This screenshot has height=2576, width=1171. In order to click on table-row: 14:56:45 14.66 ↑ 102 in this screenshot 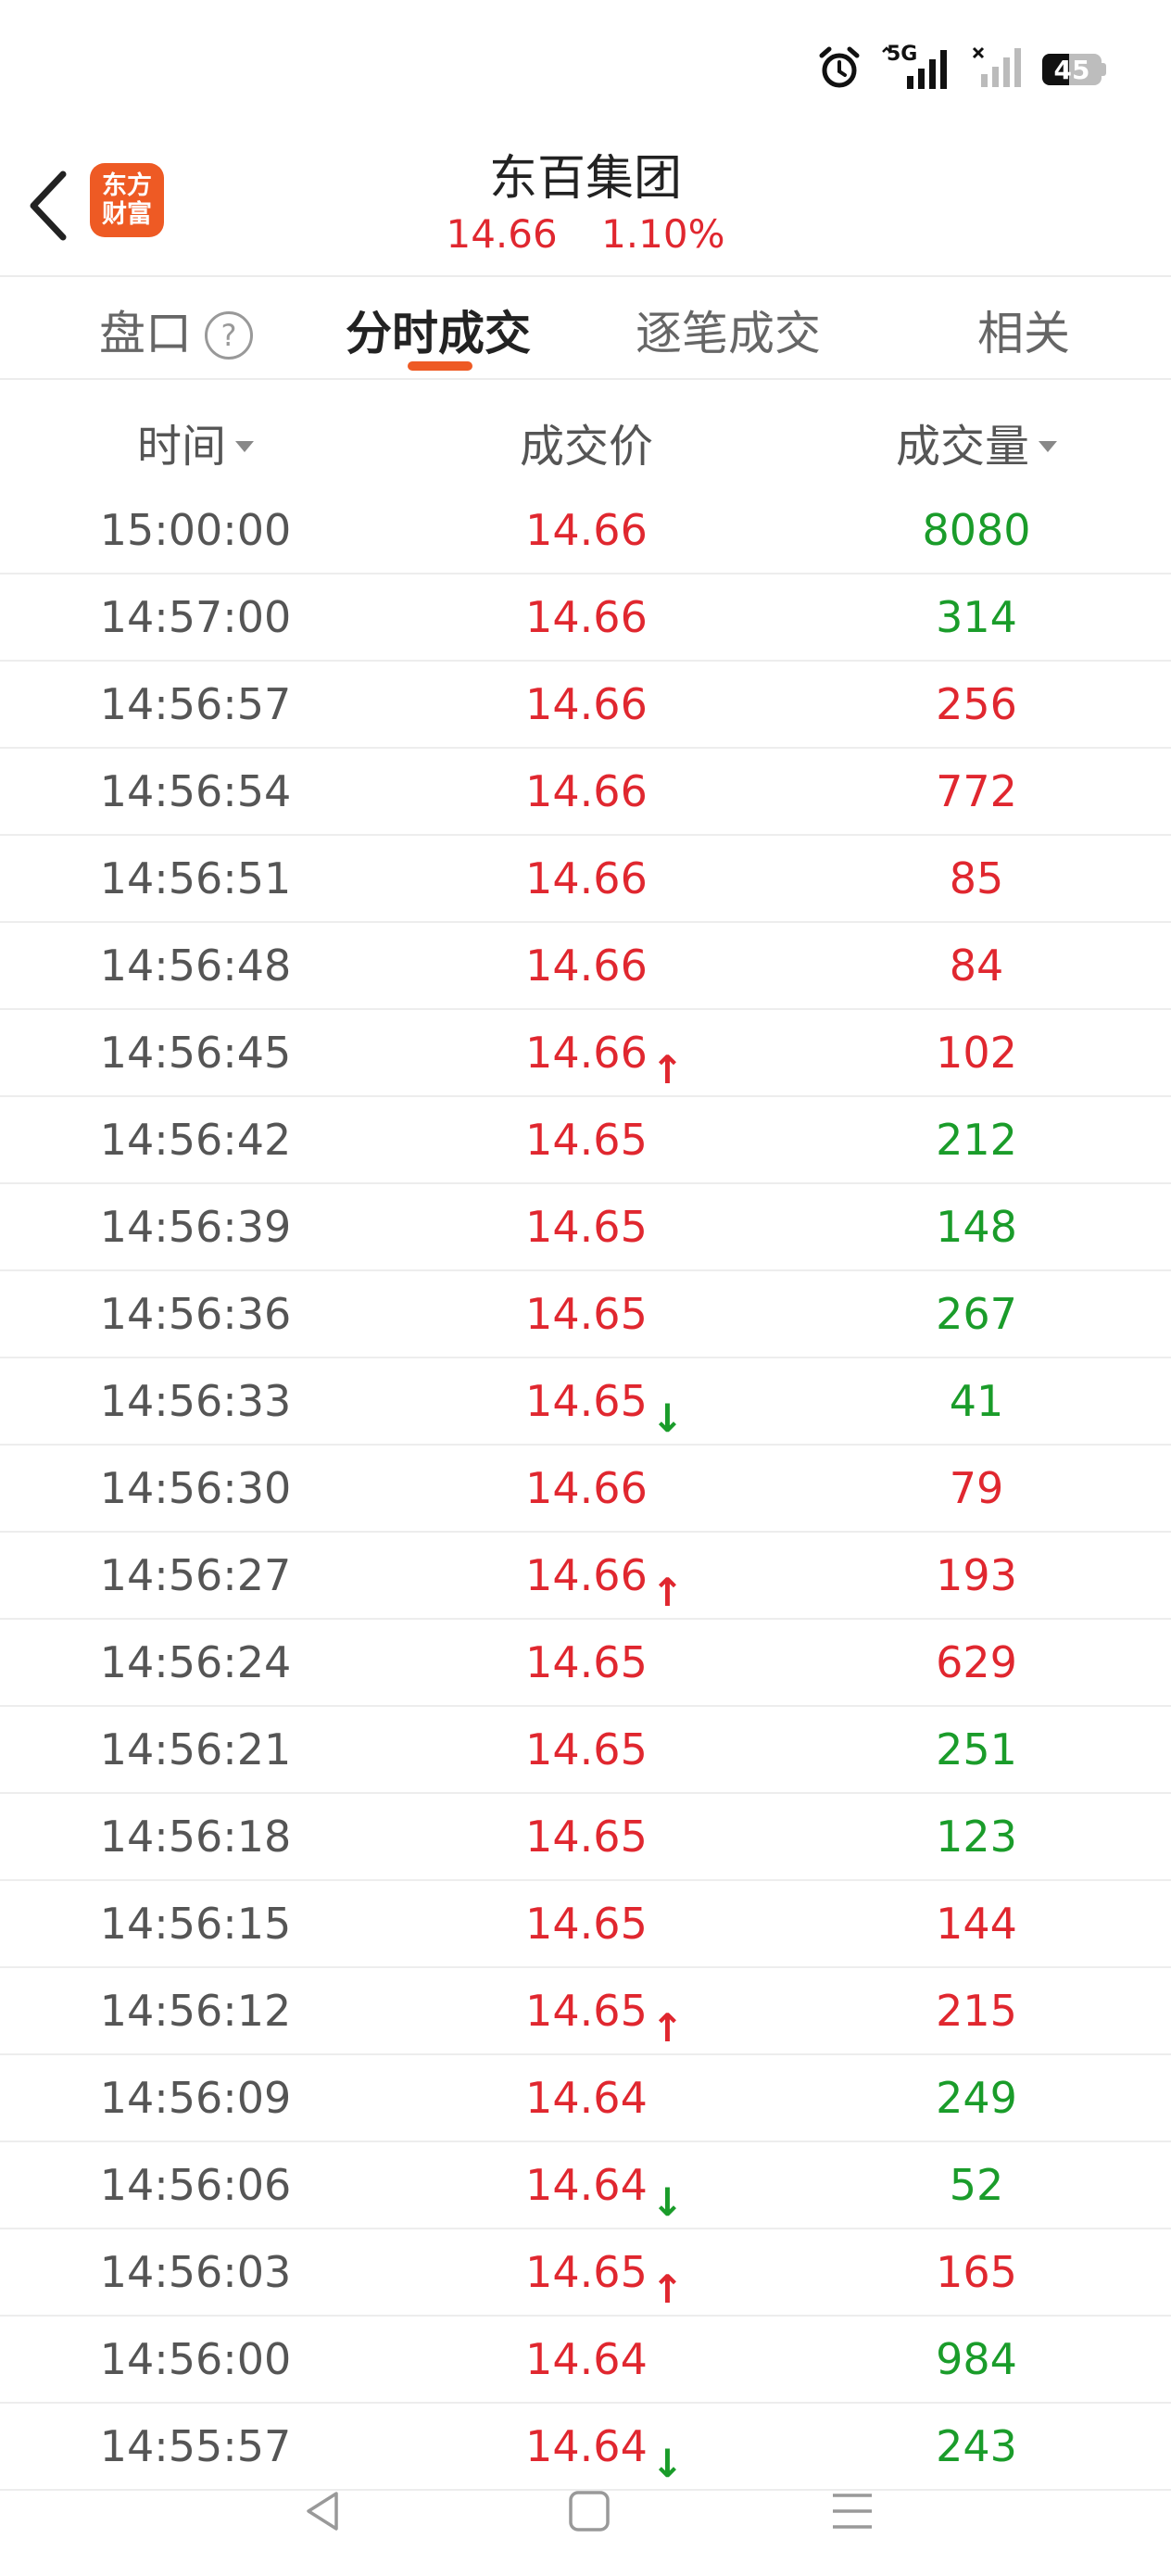, I will do `click(585, 1053)`.